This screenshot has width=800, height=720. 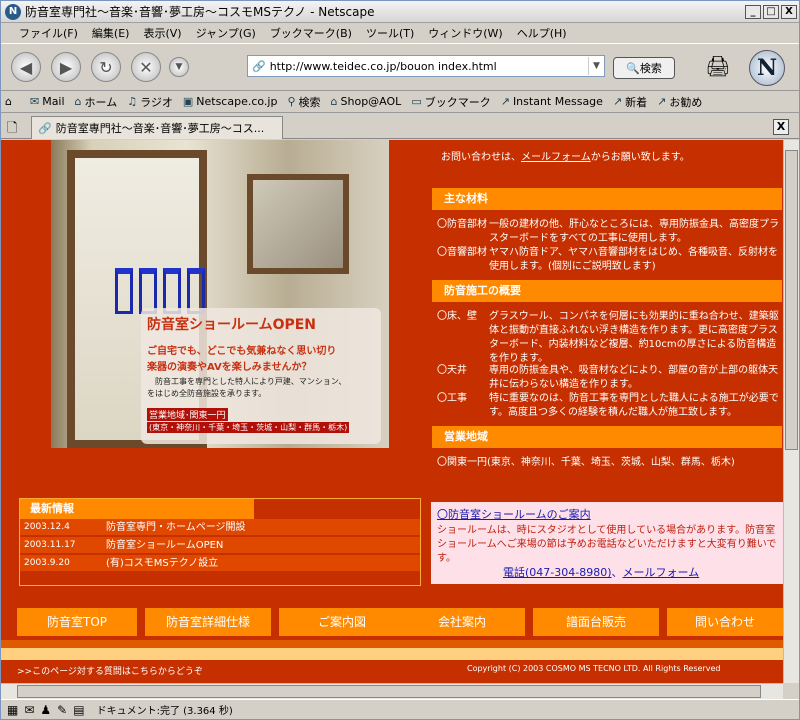 What do you see at coordinates (150, 102) in the screenshot?
I see `bookmark-radio: ♫ ラジオ` at bounding box center [150, 102].